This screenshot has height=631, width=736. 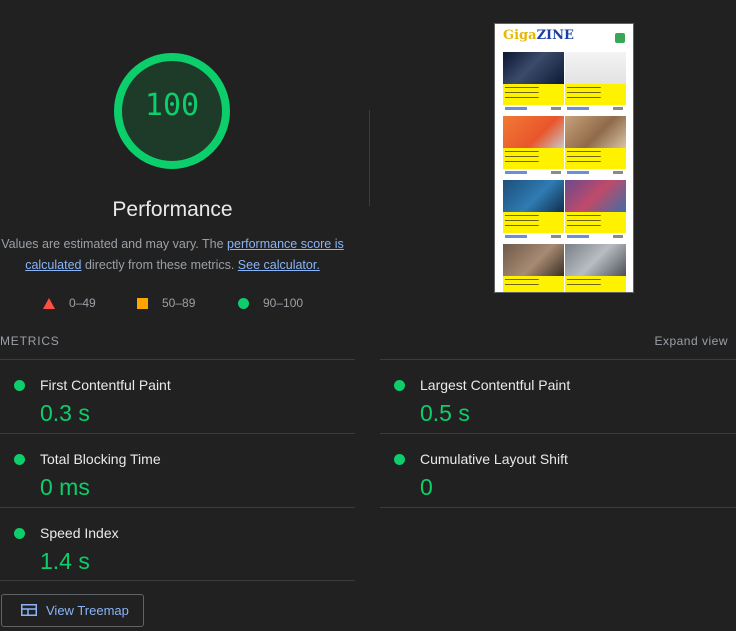 What do you see at coordinates (49, 303) in the screenshot?
I see `triangle-icon` at bounding box center [49, 303].